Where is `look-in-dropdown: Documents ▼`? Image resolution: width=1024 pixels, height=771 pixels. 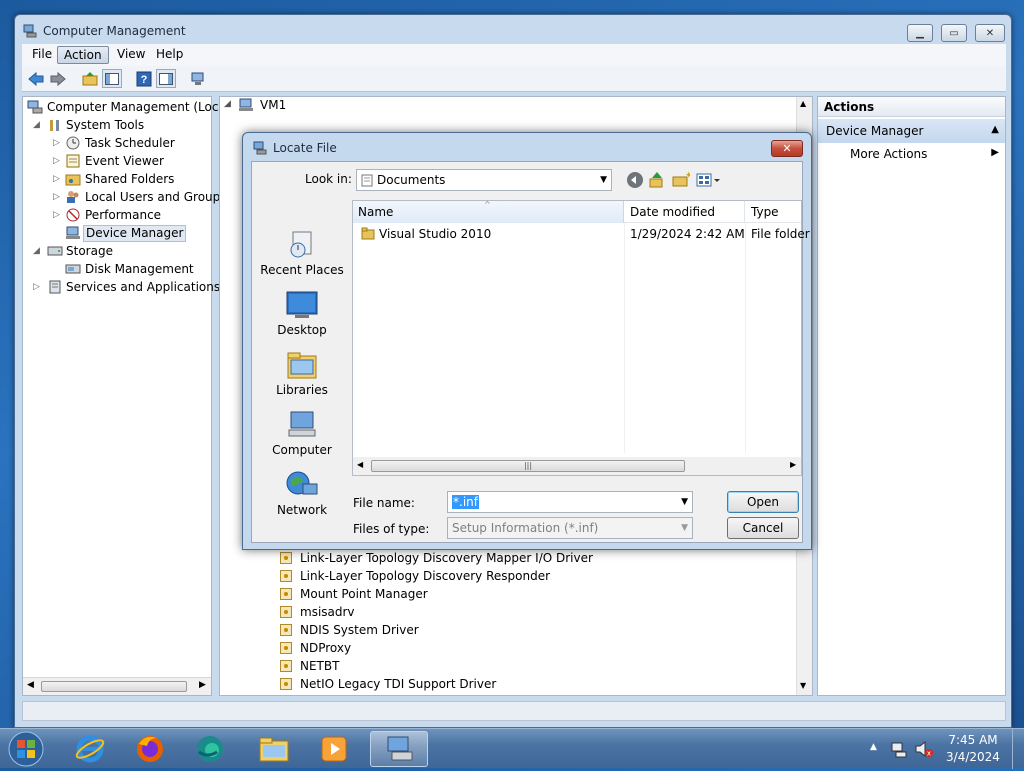
look-in-dropdown: Documents ▼ is located at coordinates (484, 180).